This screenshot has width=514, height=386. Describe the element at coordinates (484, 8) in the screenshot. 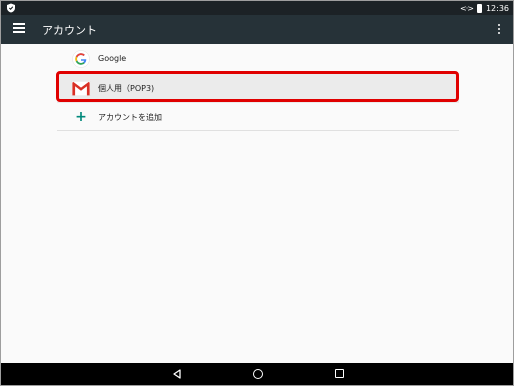

I see `status-right: <·> 12:36` at that location.